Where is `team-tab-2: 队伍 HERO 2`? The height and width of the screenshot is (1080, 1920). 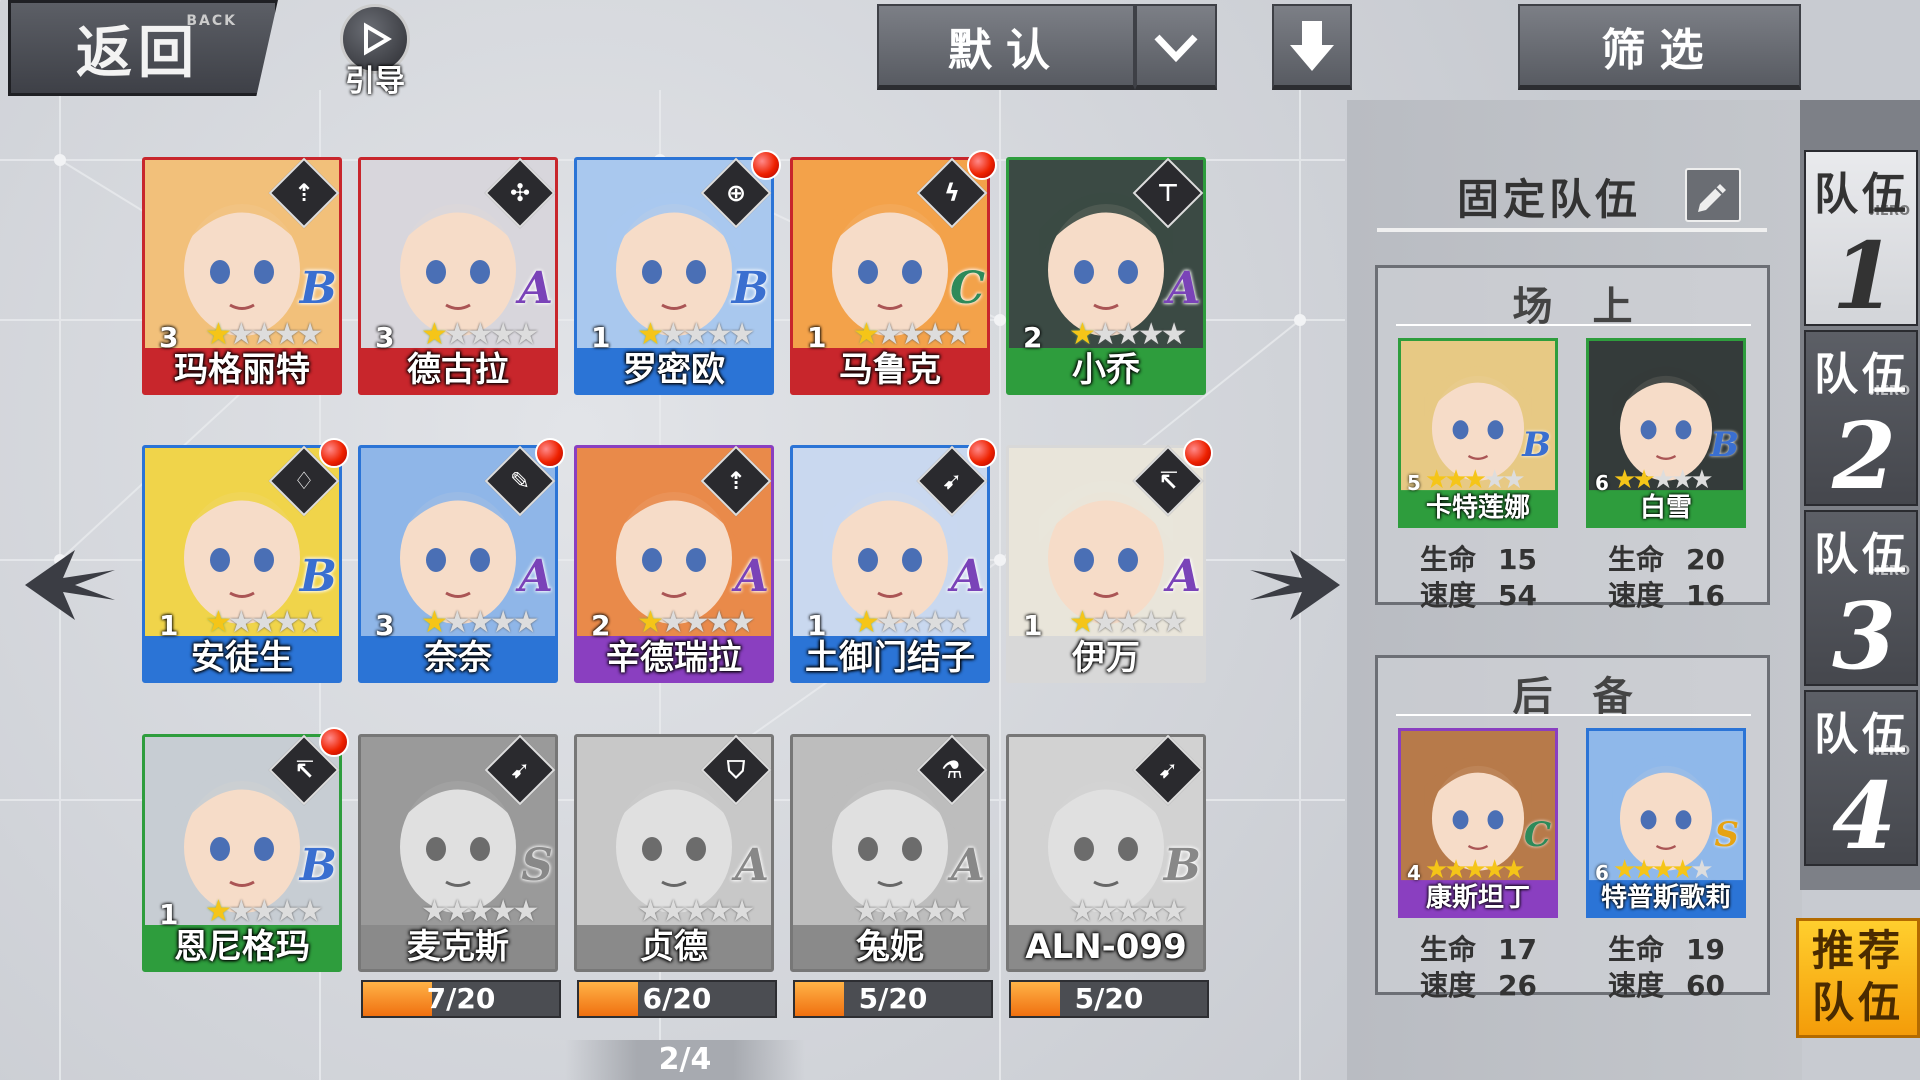
team-tab-2: 队伍 HERO 2 is located at coordinates (1861, 420).